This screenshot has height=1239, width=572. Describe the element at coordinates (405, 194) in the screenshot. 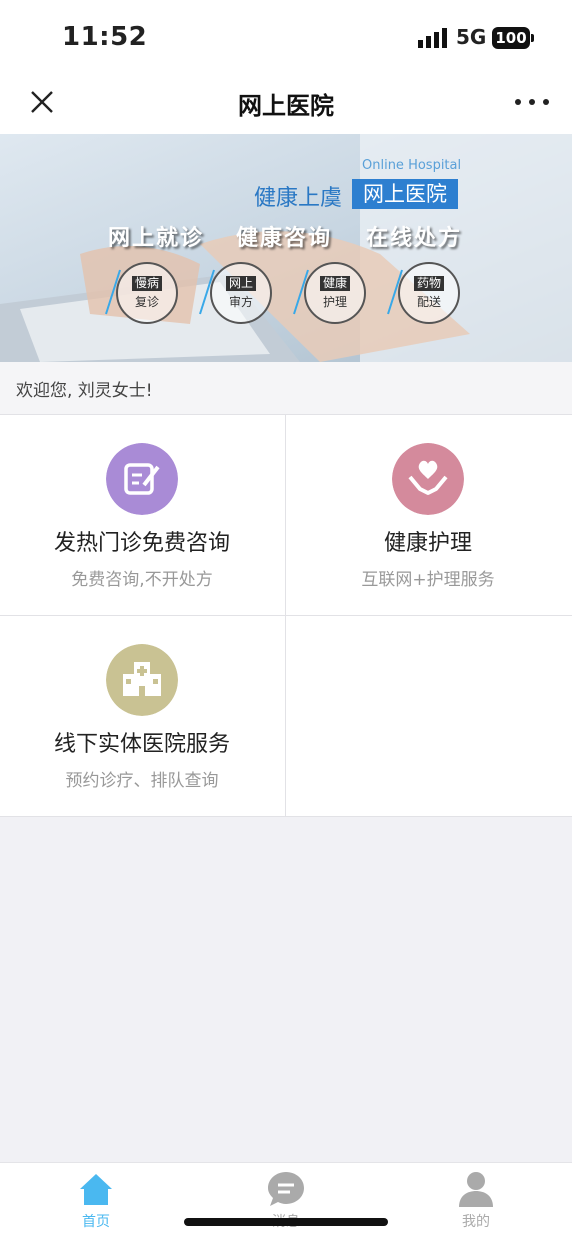

I see `banner-badge: 网上医院` at that location.